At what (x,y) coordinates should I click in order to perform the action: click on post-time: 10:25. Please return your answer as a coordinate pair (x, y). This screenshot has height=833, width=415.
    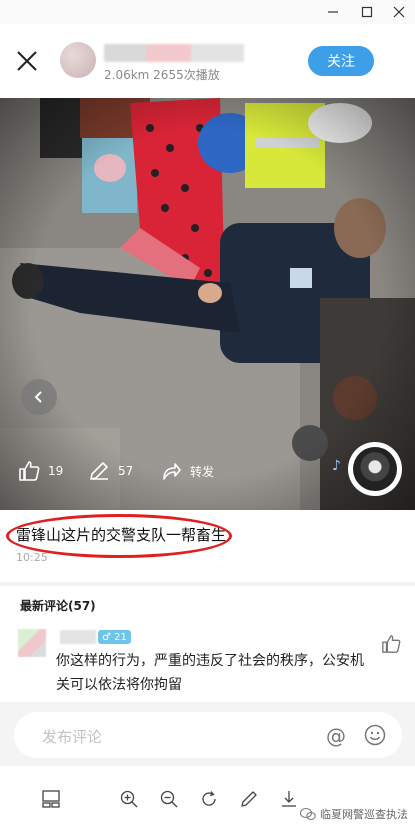
    Looking at the image, I should click on (32, 557).